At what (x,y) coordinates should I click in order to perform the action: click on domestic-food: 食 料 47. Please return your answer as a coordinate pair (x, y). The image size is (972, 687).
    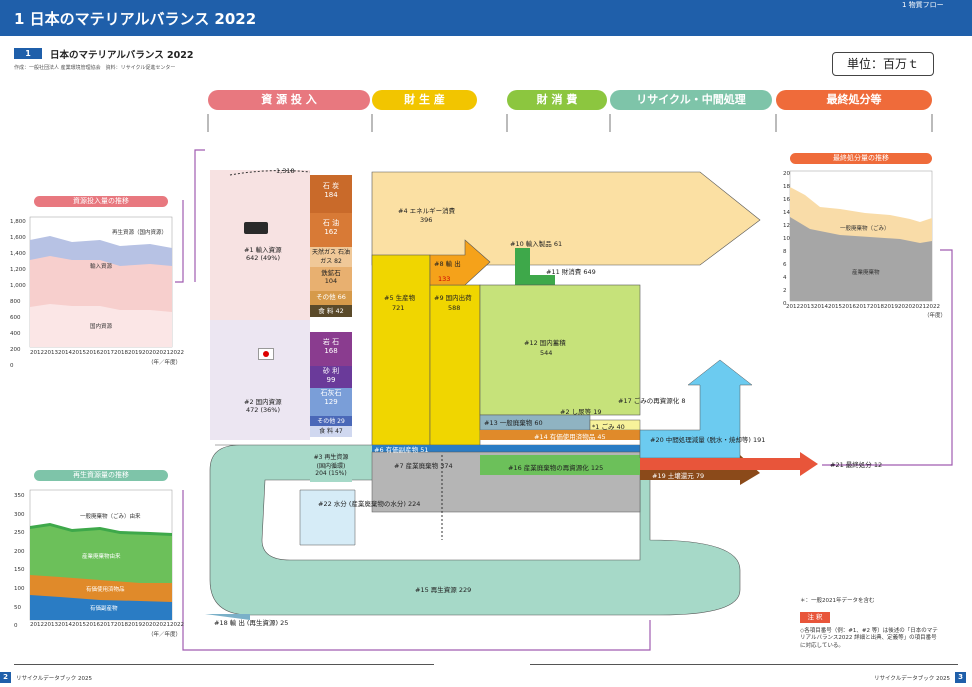
    Looking at the image, I should click on (331, 431).